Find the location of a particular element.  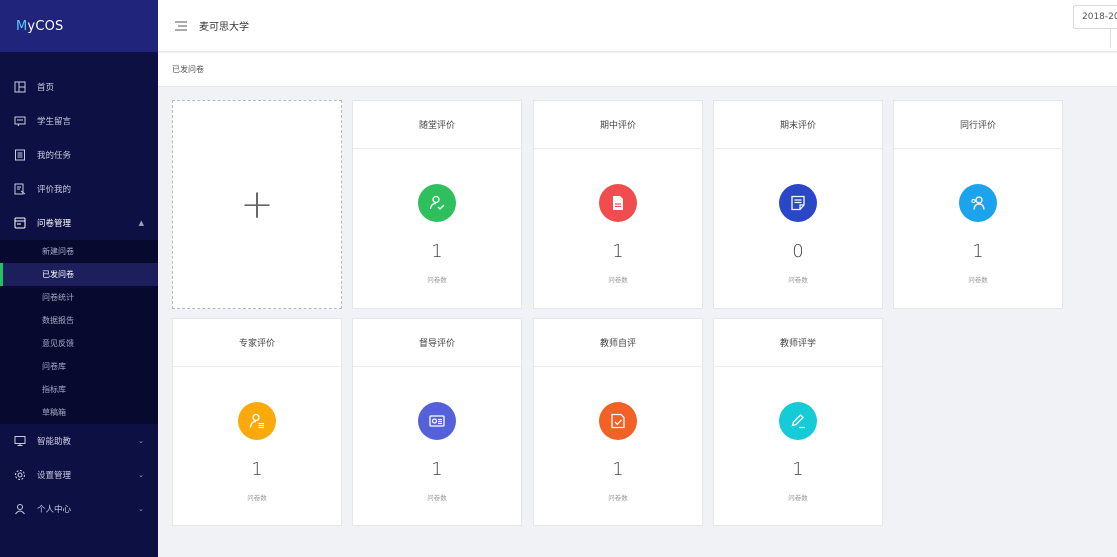

card-title: 督导评价 is located at coordinates (437, 343).